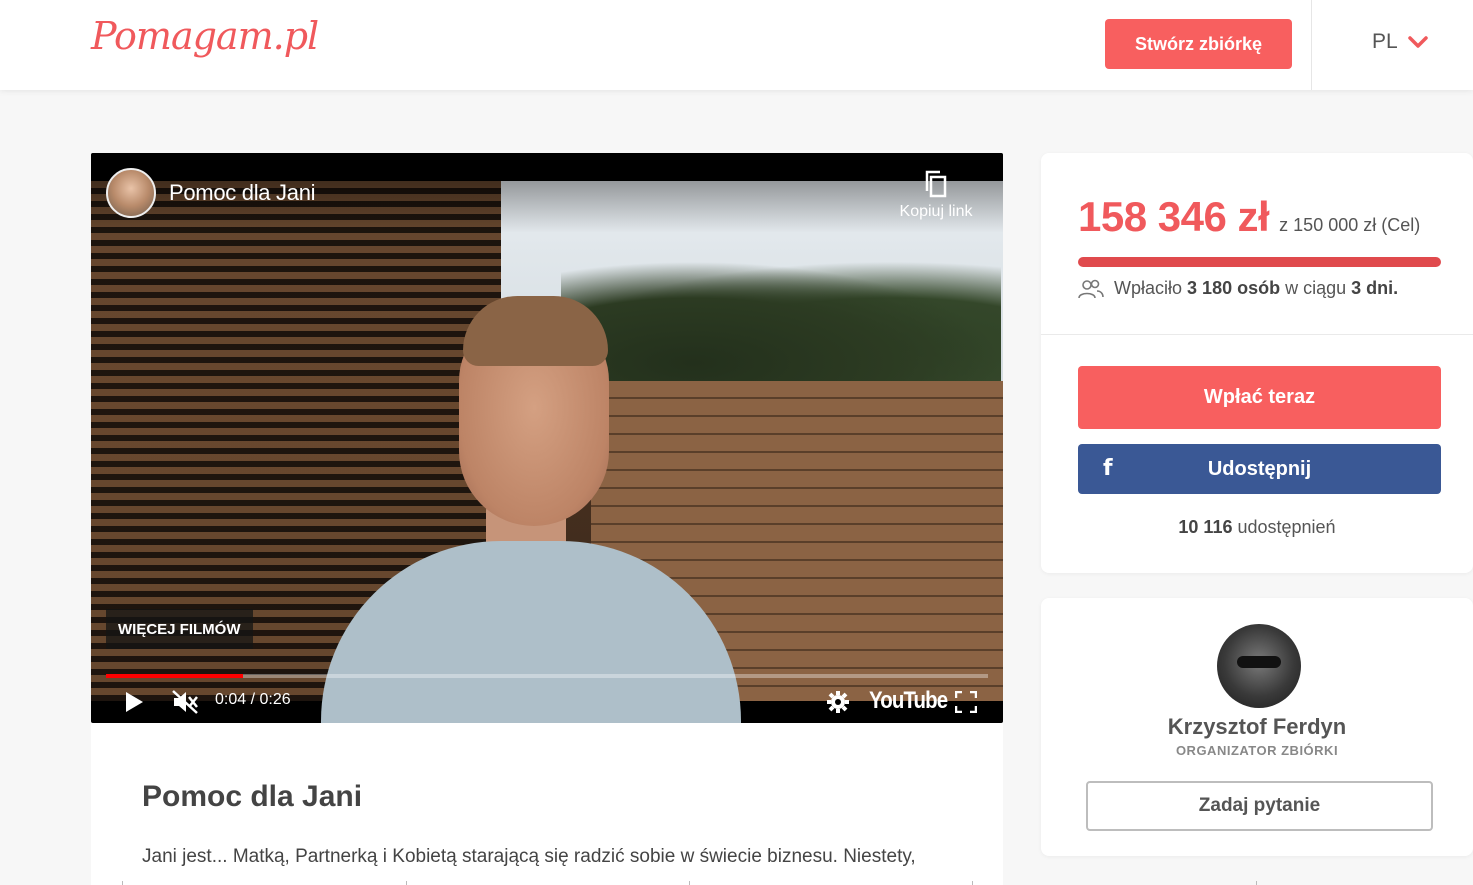  I want to click on fullscreen-button, so click(966, 702).